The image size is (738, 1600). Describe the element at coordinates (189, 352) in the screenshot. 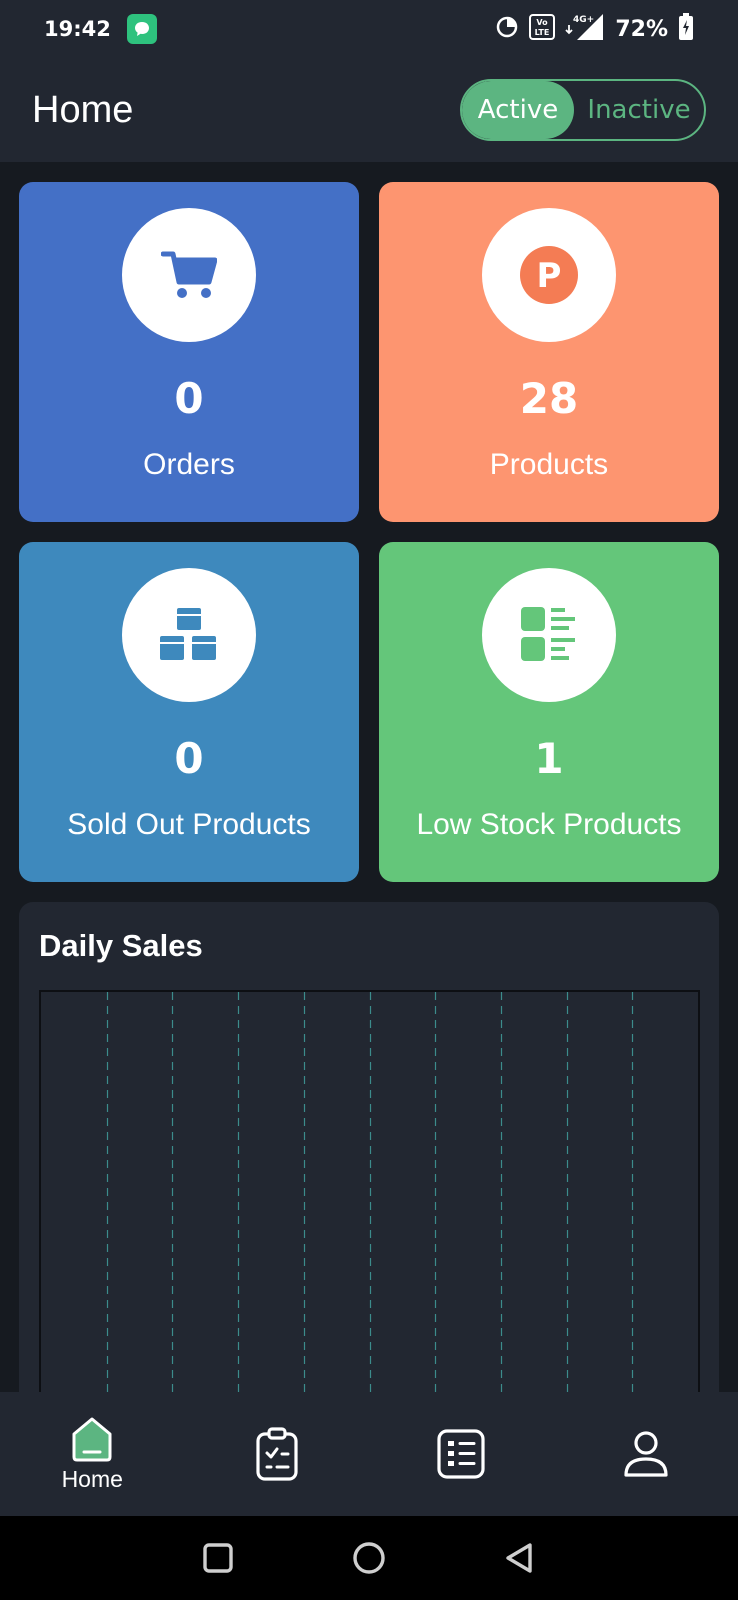

I see `orders-card: 0 Orders` at that location.